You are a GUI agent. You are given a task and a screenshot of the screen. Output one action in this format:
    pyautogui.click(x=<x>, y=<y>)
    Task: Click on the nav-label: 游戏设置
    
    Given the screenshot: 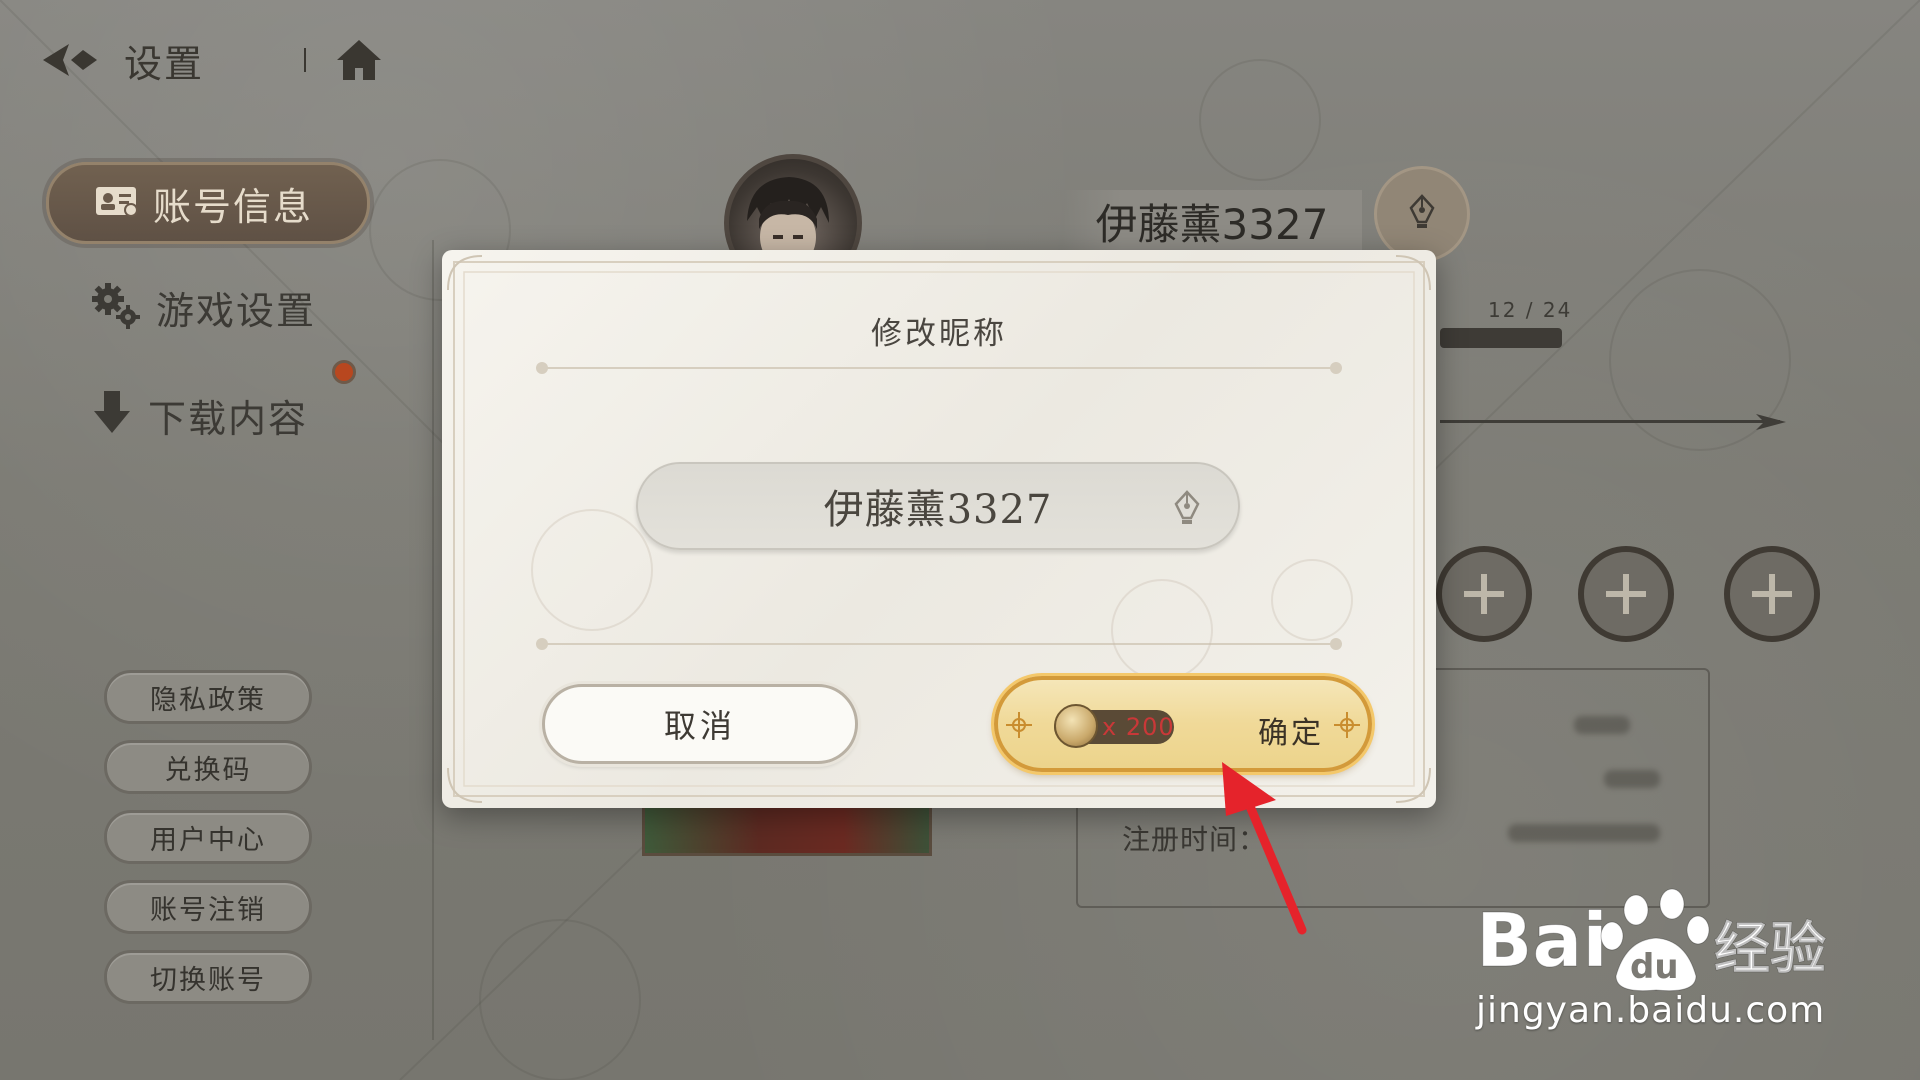 What is the action you would take?
    pyautogui.click(x=236, y=310)
    